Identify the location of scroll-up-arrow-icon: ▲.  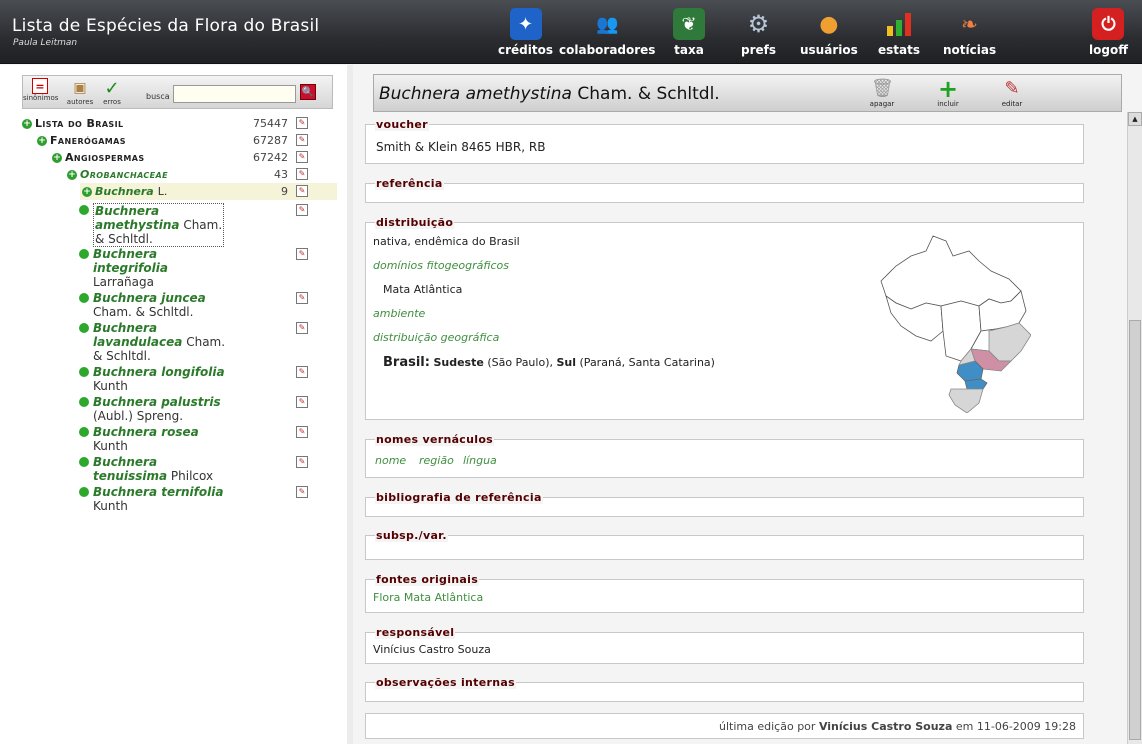
(1135, 119).